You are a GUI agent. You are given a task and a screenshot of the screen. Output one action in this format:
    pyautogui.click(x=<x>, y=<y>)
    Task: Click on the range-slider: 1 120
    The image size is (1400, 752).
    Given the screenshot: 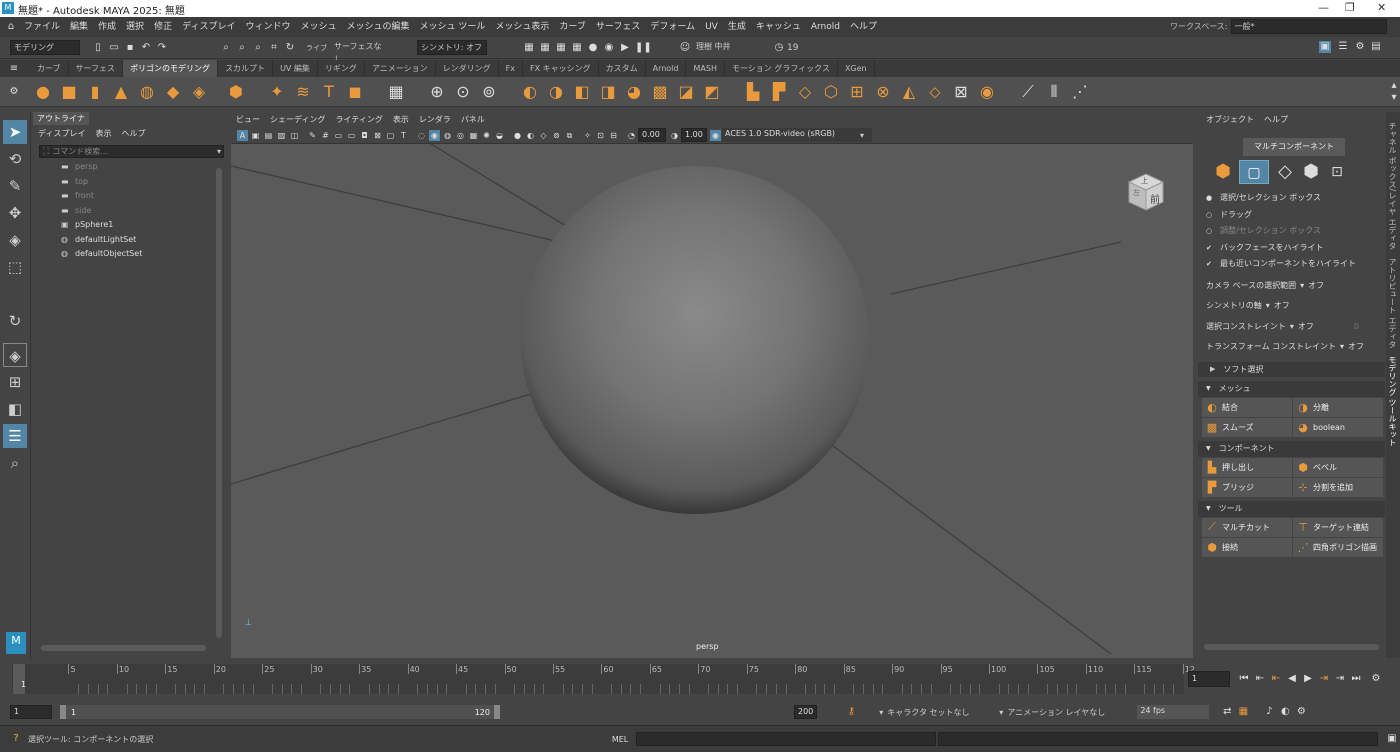 What is the action you would take?
    pyautogui.click(x=280, y=712)
    